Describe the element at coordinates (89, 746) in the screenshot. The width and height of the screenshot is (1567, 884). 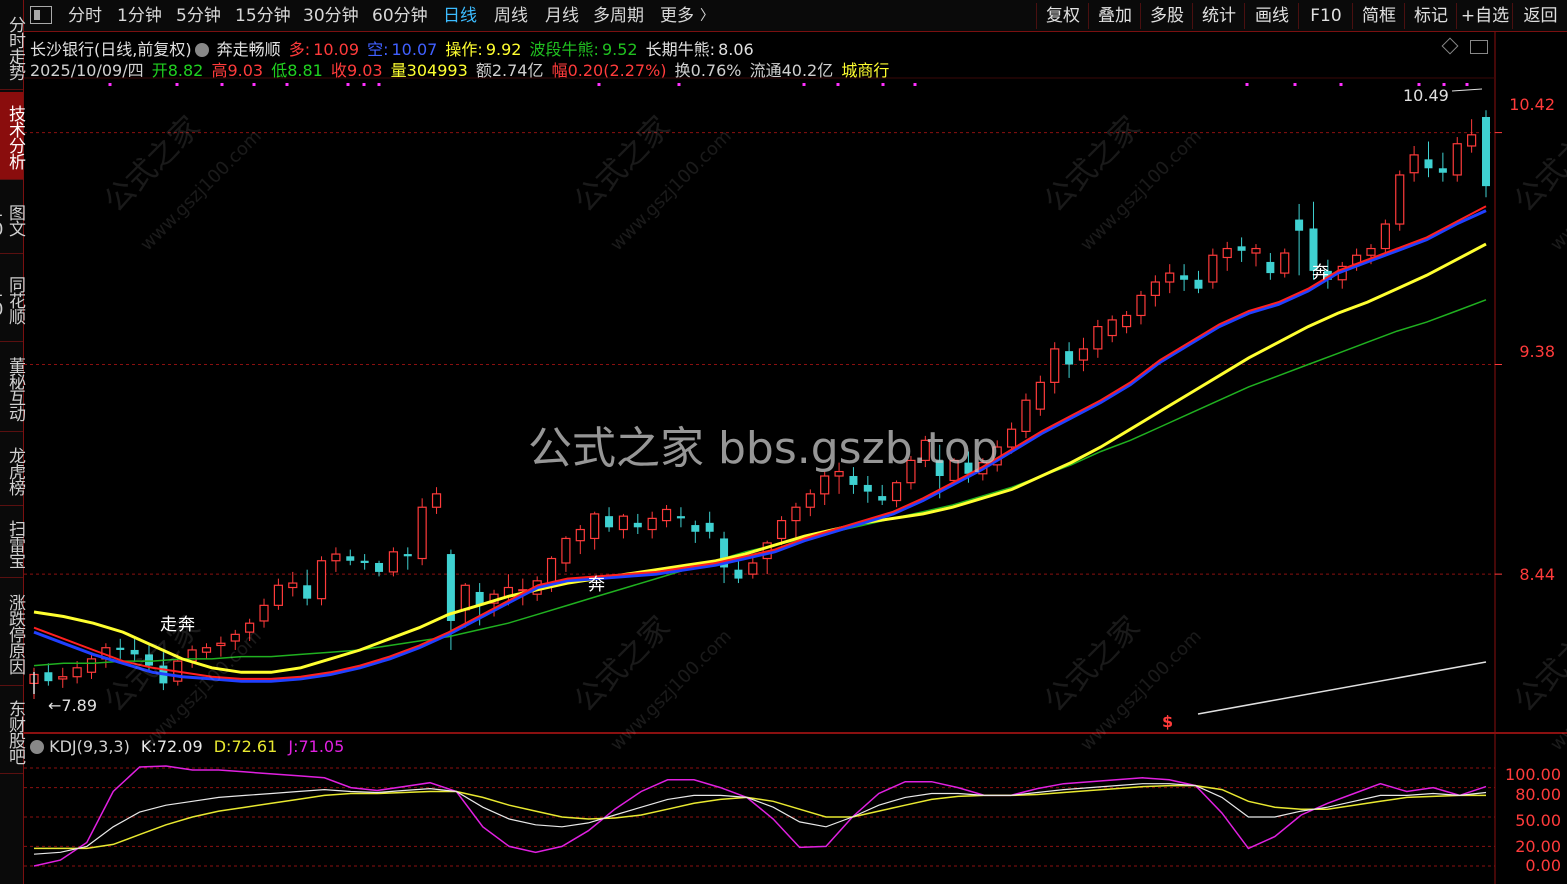
I see `kdj-title: KDJ(9,3,3)` at that location.